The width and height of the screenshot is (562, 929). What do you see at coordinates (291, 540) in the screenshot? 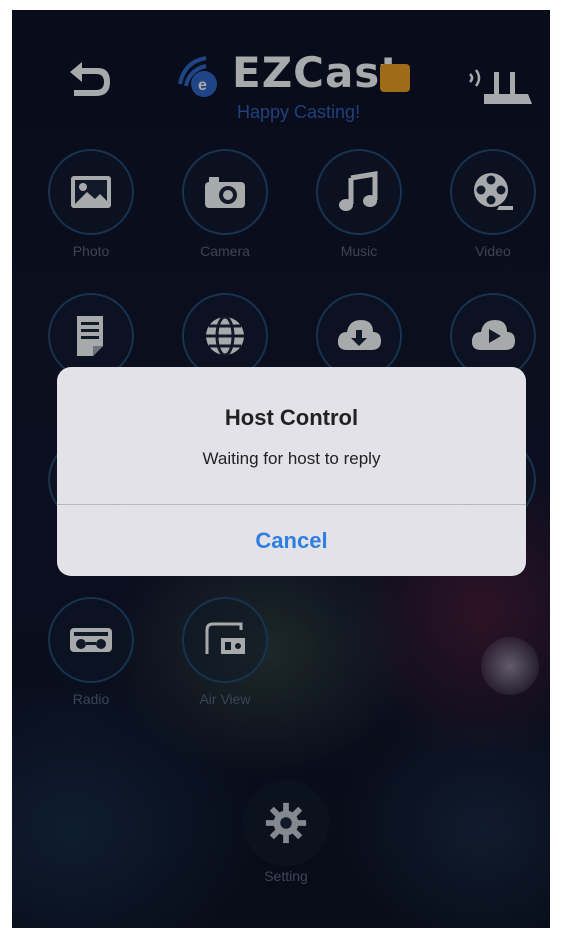
I see `cancel-button: Cancel` at bounding box center [291, 540].